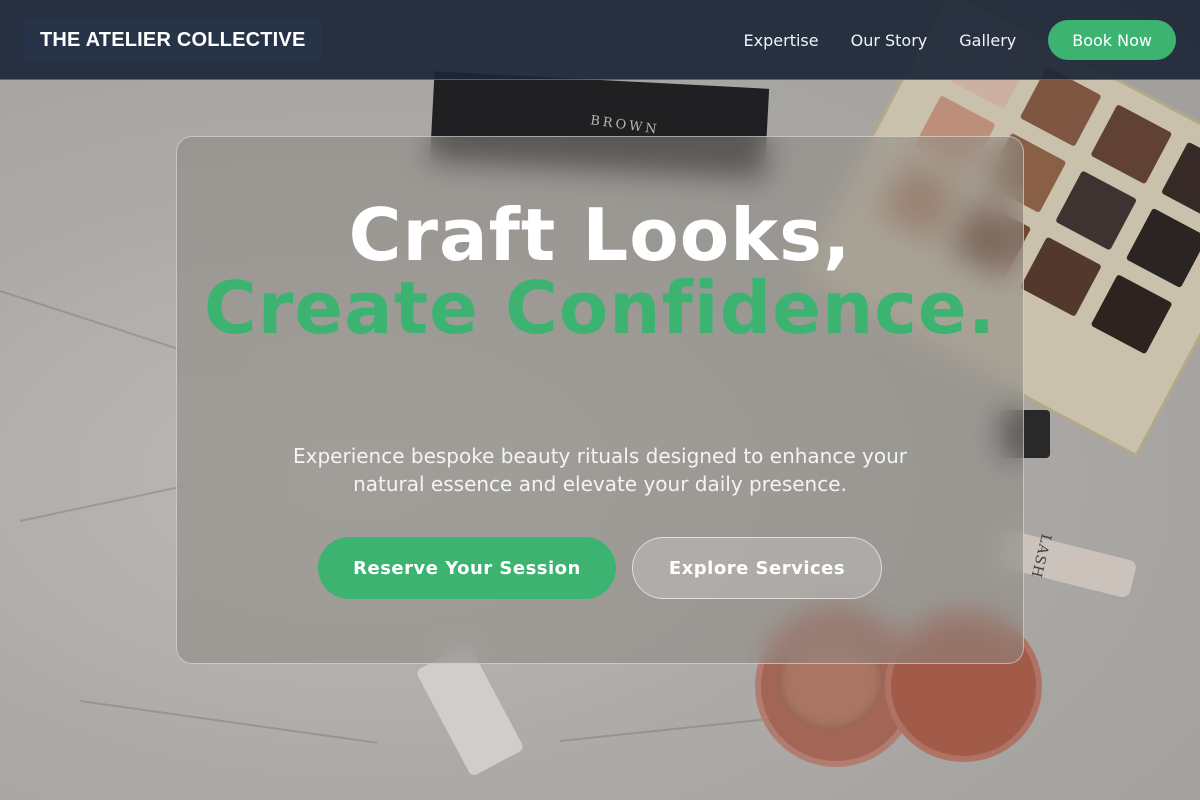  I want to click on cta-group: Reserve Your Session Explore Services, so click(600, 568).